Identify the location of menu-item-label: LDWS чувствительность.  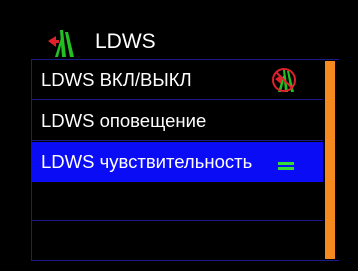
(147, 161).